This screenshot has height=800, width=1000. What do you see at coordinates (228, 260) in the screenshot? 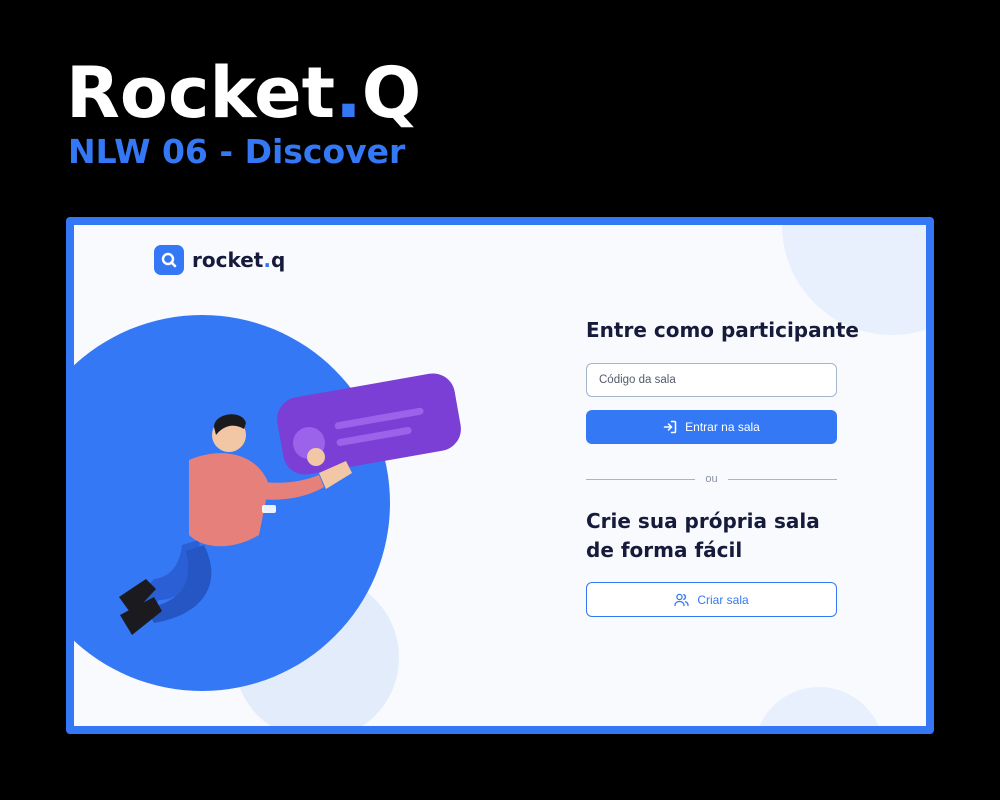
I see `logo-text-main: rocket` at bounding box center [228, 260].